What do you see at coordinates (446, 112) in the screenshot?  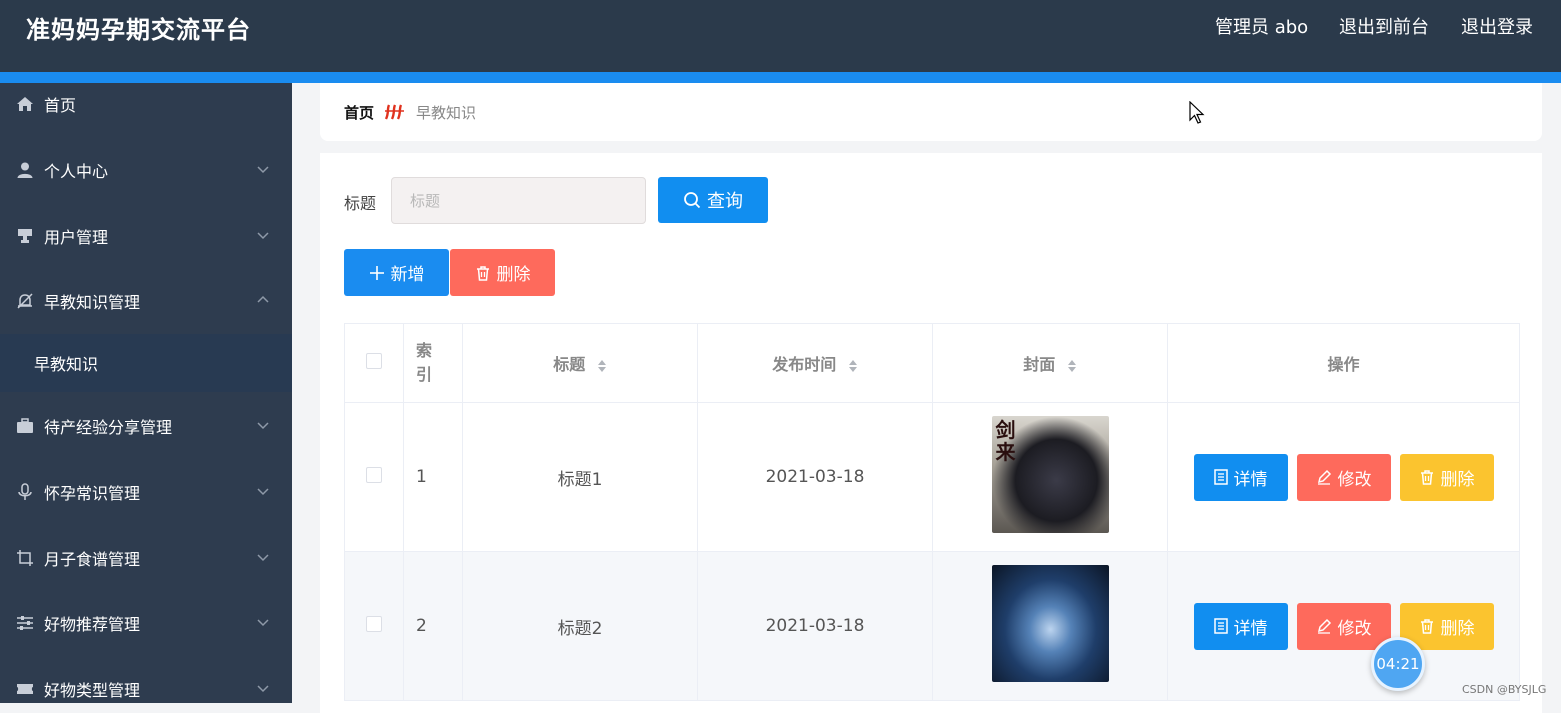 I see `breadcrumb-current: 早教知识` at bounding box center [446, 112].